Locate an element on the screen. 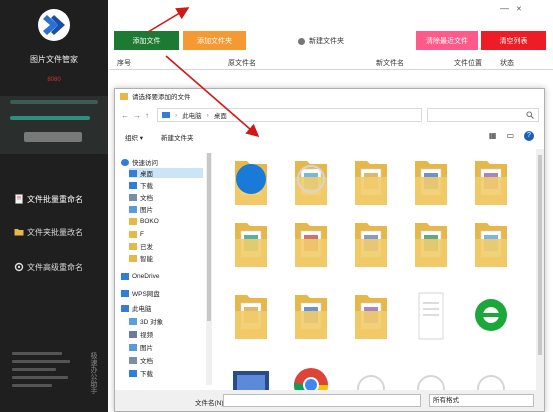 The width and height of the screenshot is (553, 412). sidebar-item-label: 文件夹批量改名 is located at coordinates (55, 232).